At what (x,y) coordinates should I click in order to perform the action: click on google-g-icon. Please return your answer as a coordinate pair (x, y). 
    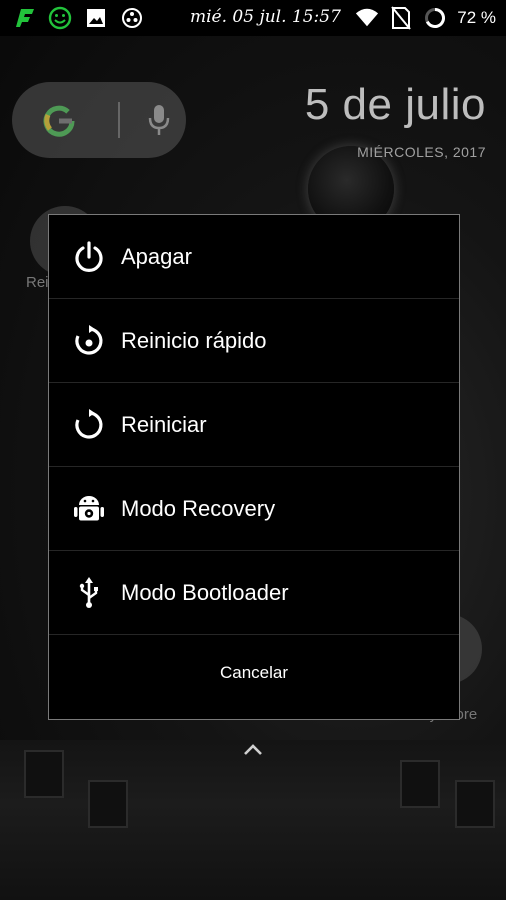
    Looking at the image, I should click on (59, 121).